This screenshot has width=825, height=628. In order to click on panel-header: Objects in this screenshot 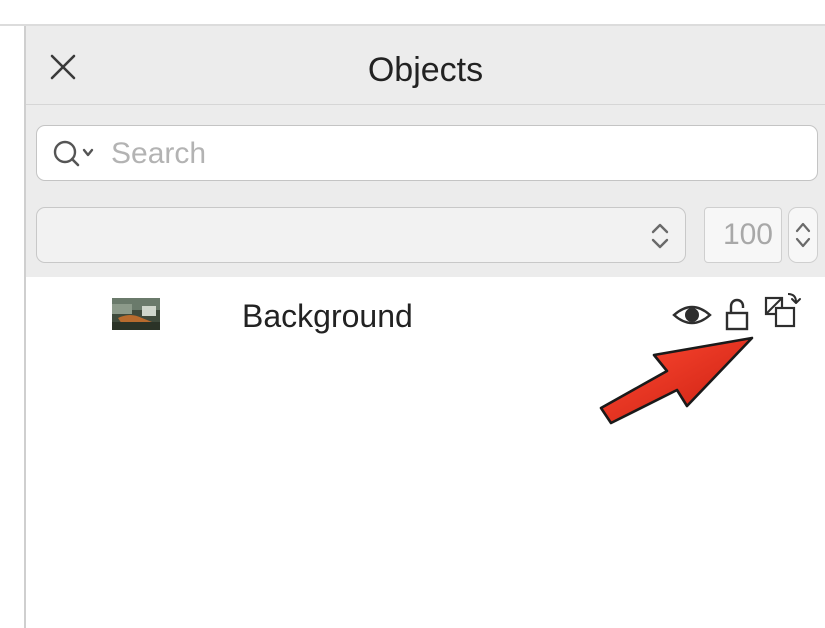, I will do `click(425, 65)`.